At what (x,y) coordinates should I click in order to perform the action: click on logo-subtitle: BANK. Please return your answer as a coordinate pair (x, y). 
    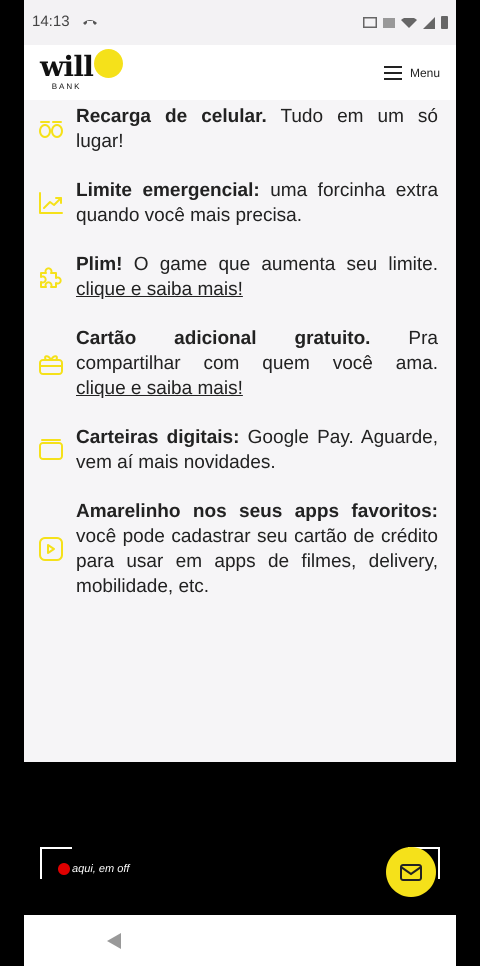
    Looking at the image, I should click on (67, 86).